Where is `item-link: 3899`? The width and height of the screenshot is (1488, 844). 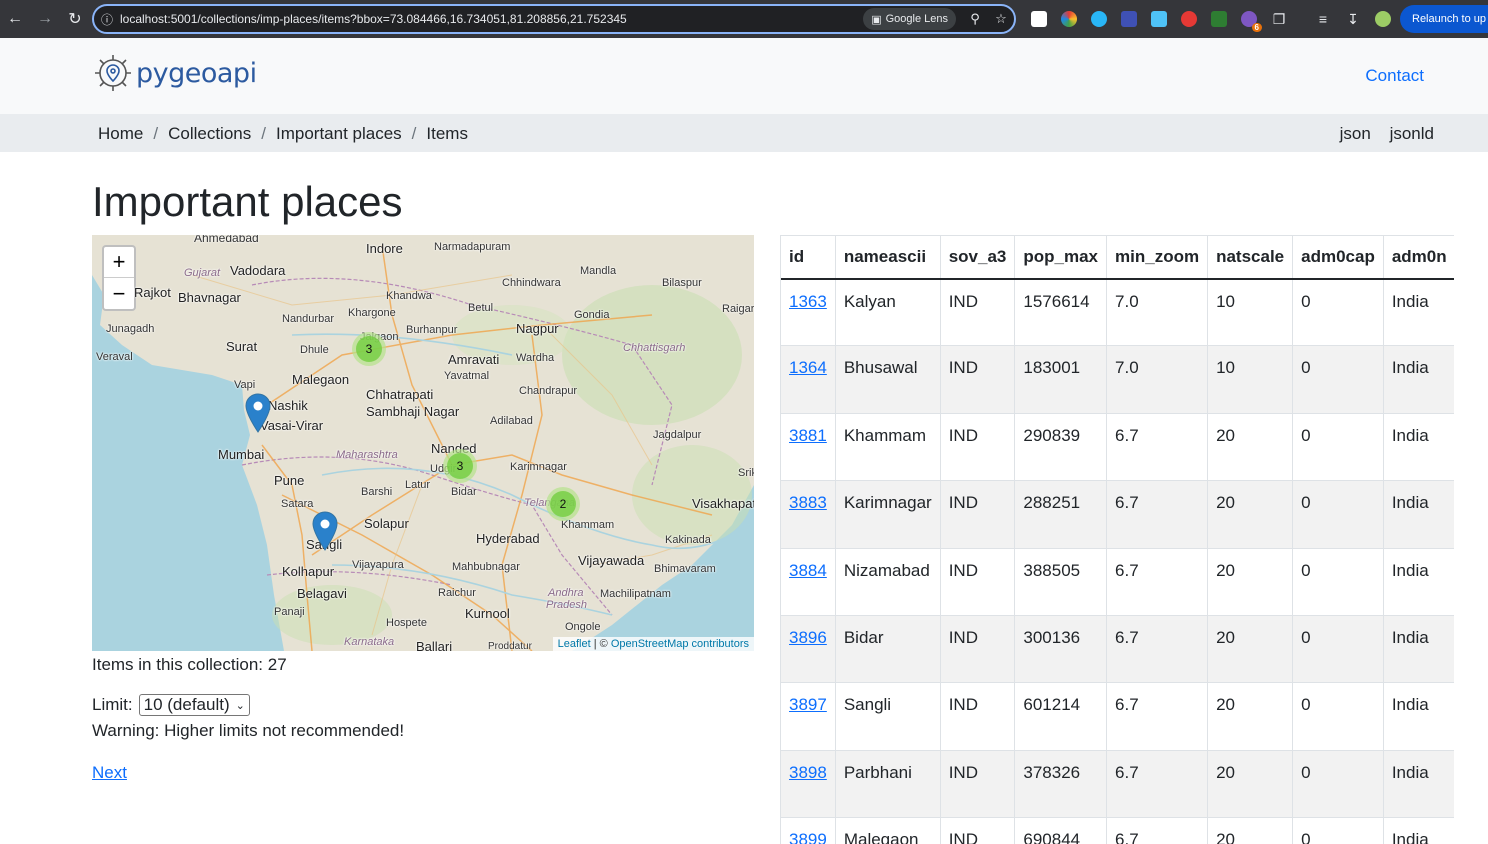 item-link: 3899 is located at coordinates (808, 837).